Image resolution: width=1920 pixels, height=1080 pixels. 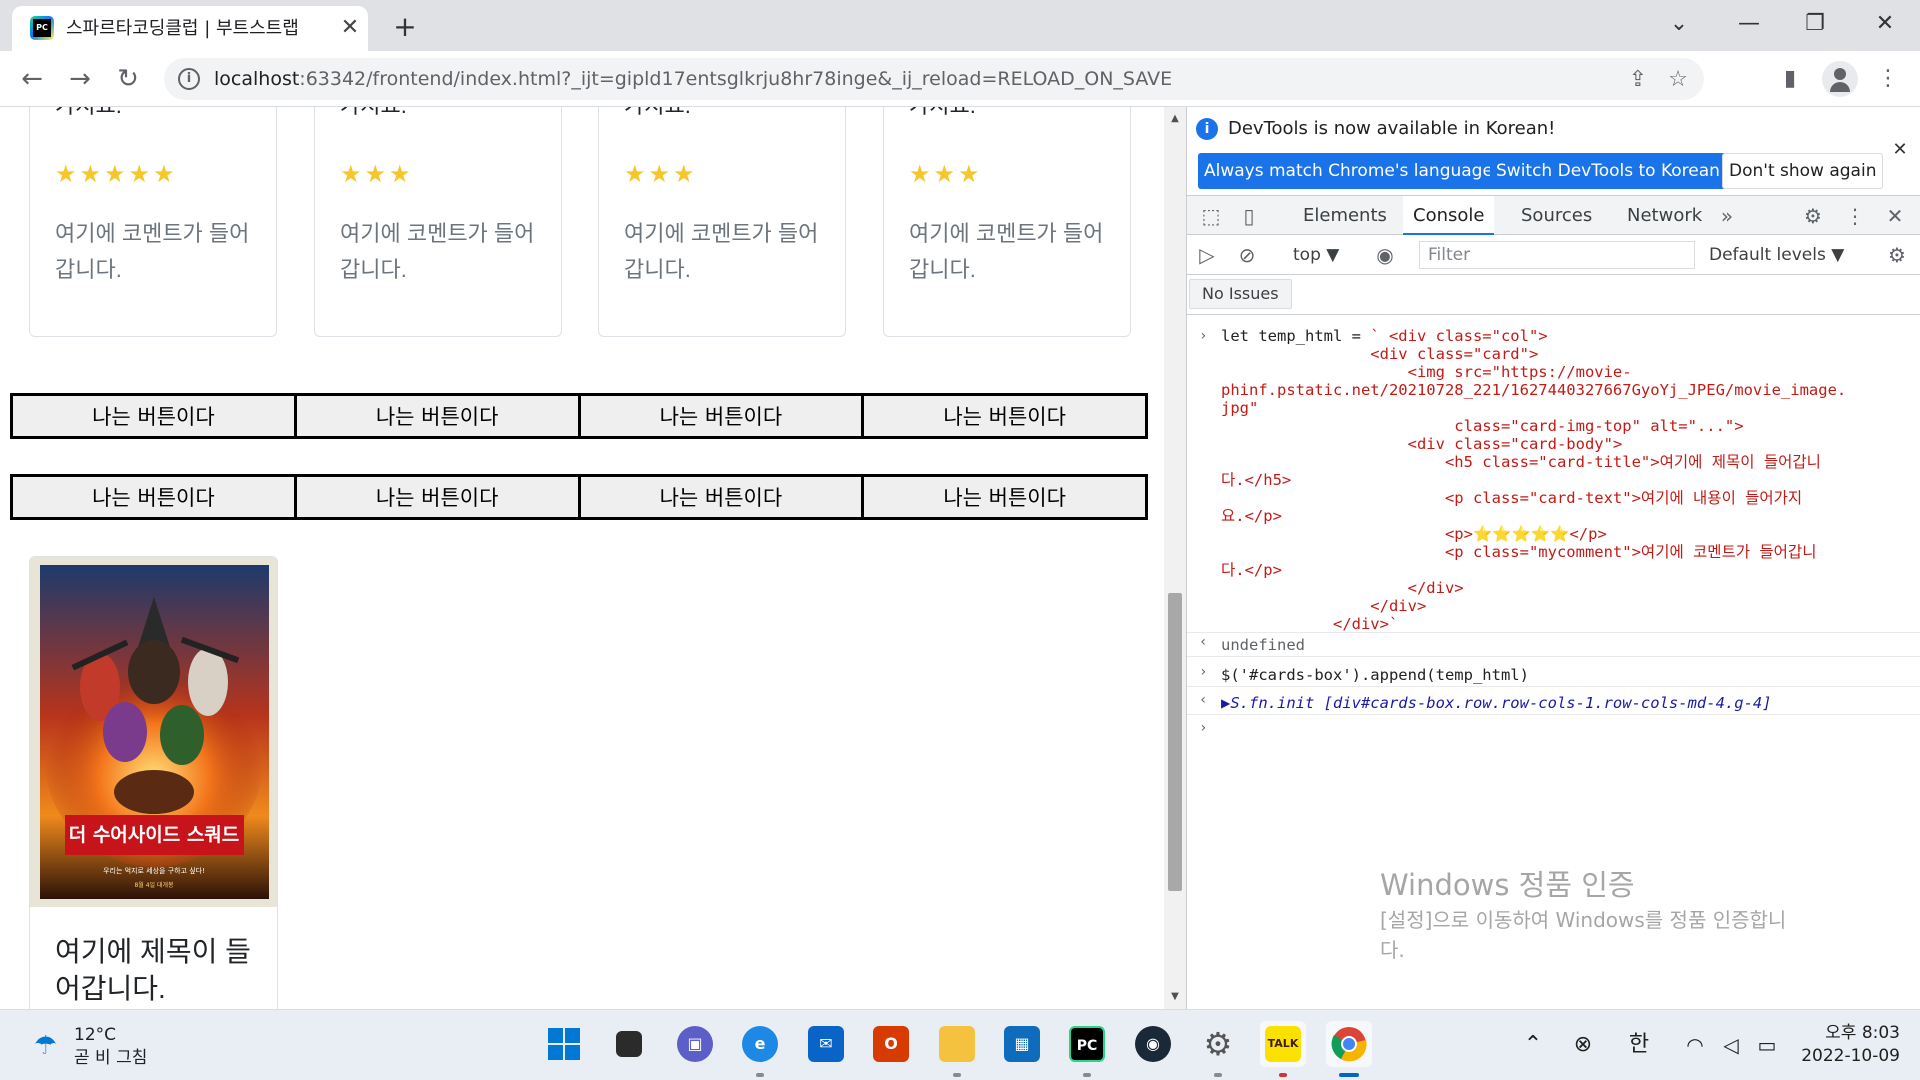 I want to click on site-info-icon: i, so click(x=189, y=79).